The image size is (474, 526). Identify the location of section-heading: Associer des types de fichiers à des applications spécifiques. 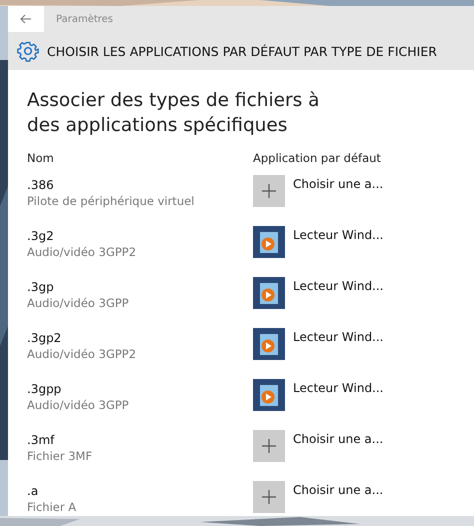
(173, 113).